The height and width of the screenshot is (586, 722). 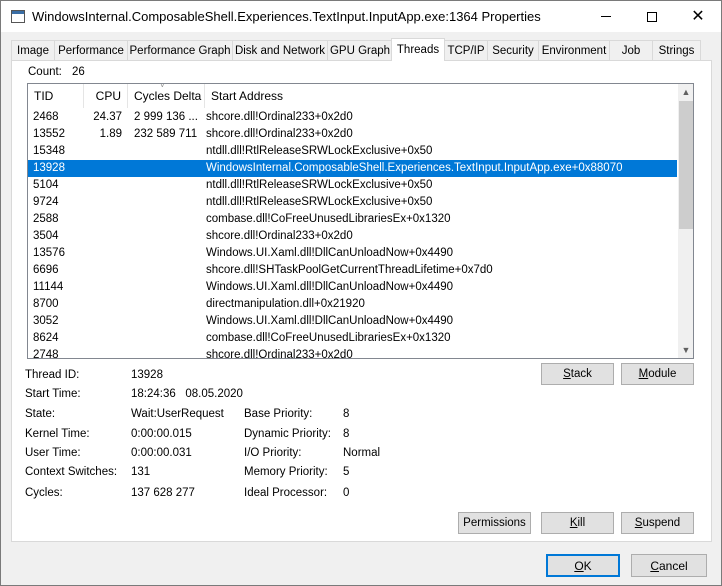 I want to click on count-label: Count:, so click(x=45, y=72).